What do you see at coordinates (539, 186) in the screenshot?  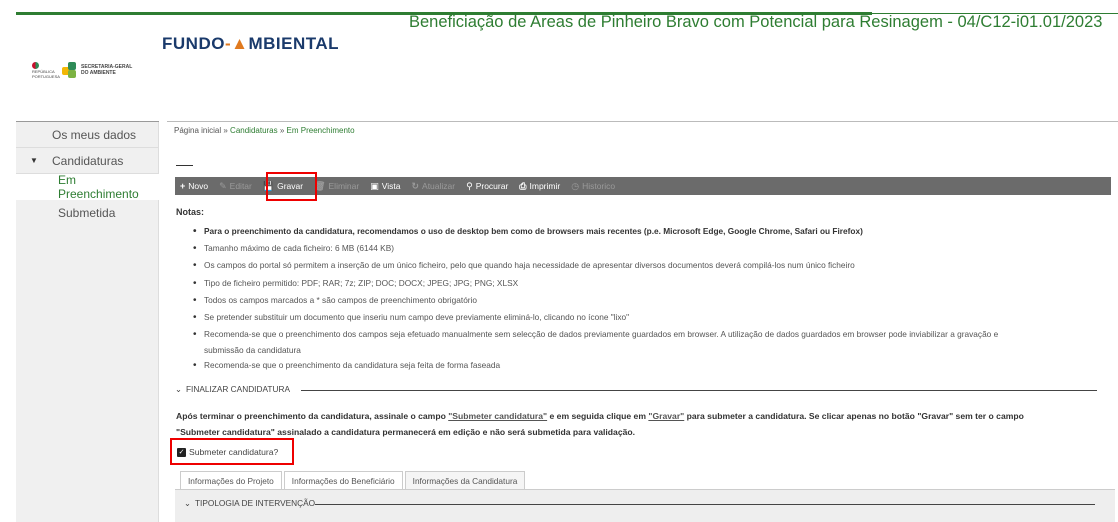 I see `imprimir-button: ⎙ Imprimir` at bounding box center [539, 186].